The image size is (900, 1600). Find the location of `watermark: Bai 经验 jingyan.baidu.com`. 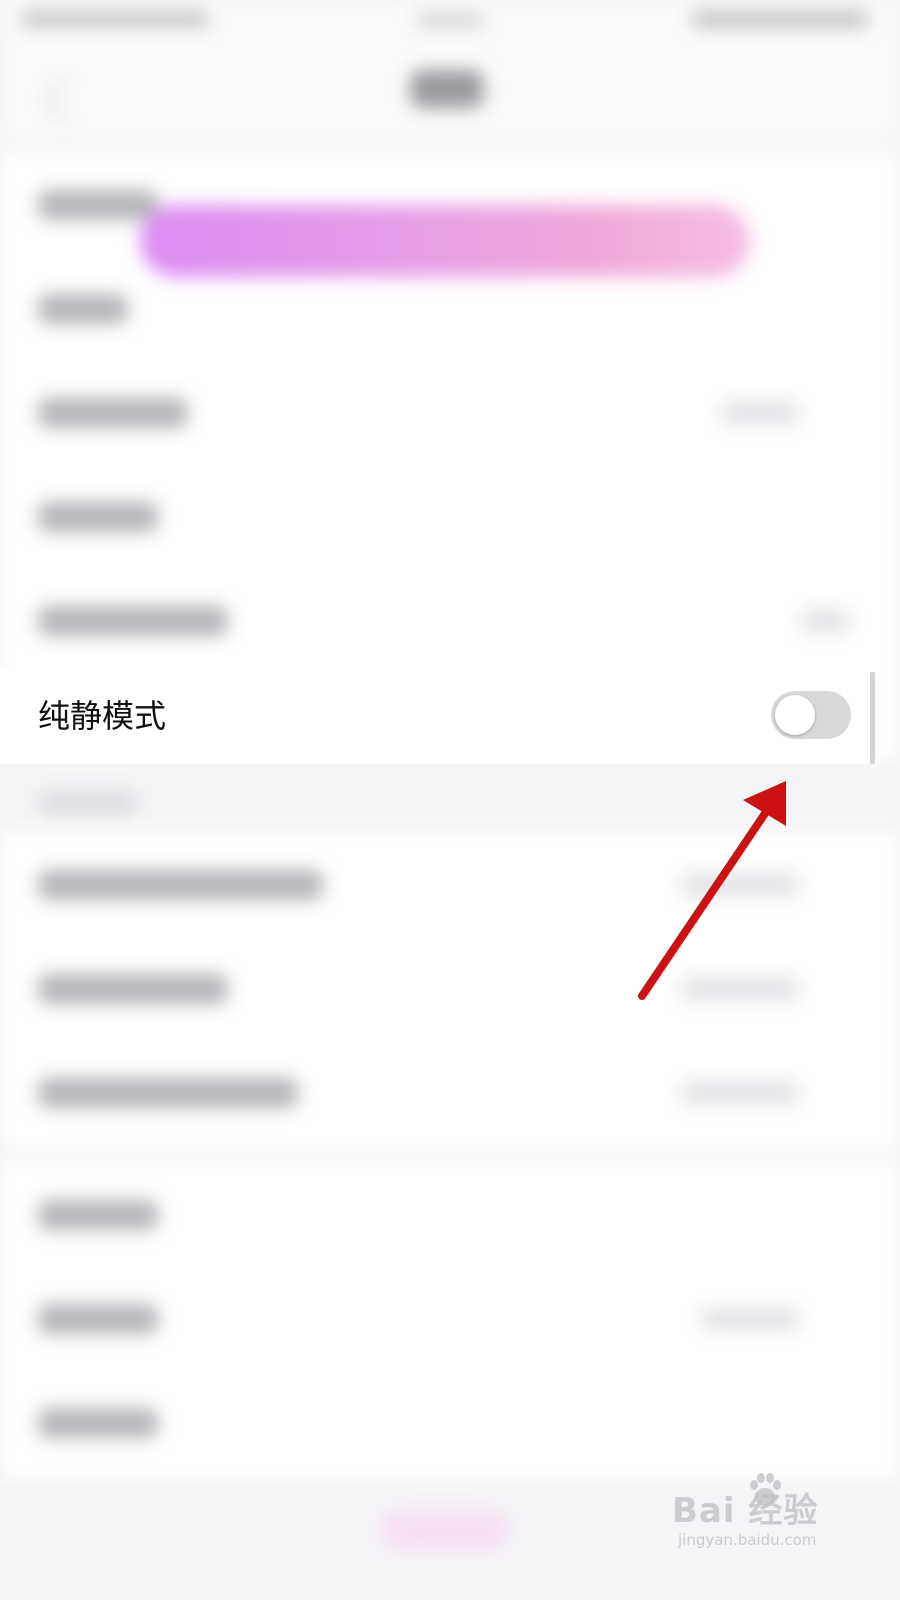

watermark: Bai 经验 jingyan.baidu.com is located at coordinates (757, 1515).